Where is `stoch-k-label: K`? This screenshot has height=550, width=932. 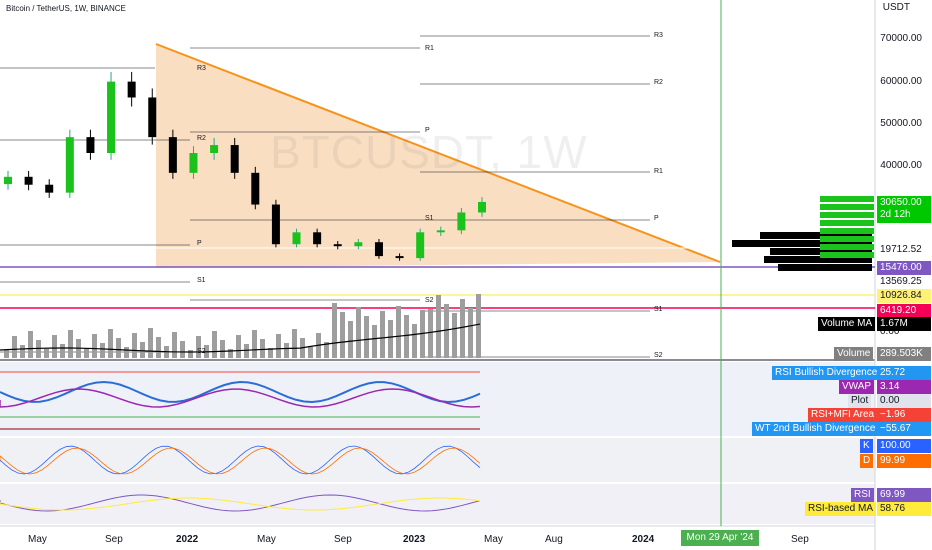
stoch-k-label: K is located at coordinates (866, 446).